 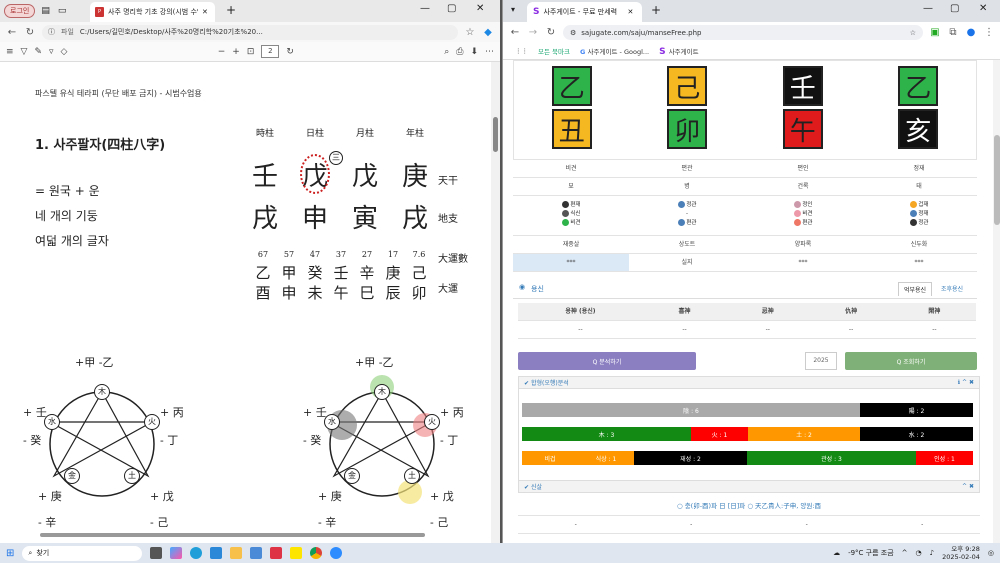 I want to click on yongsin-title: 용신, so click(x=537, y=289).